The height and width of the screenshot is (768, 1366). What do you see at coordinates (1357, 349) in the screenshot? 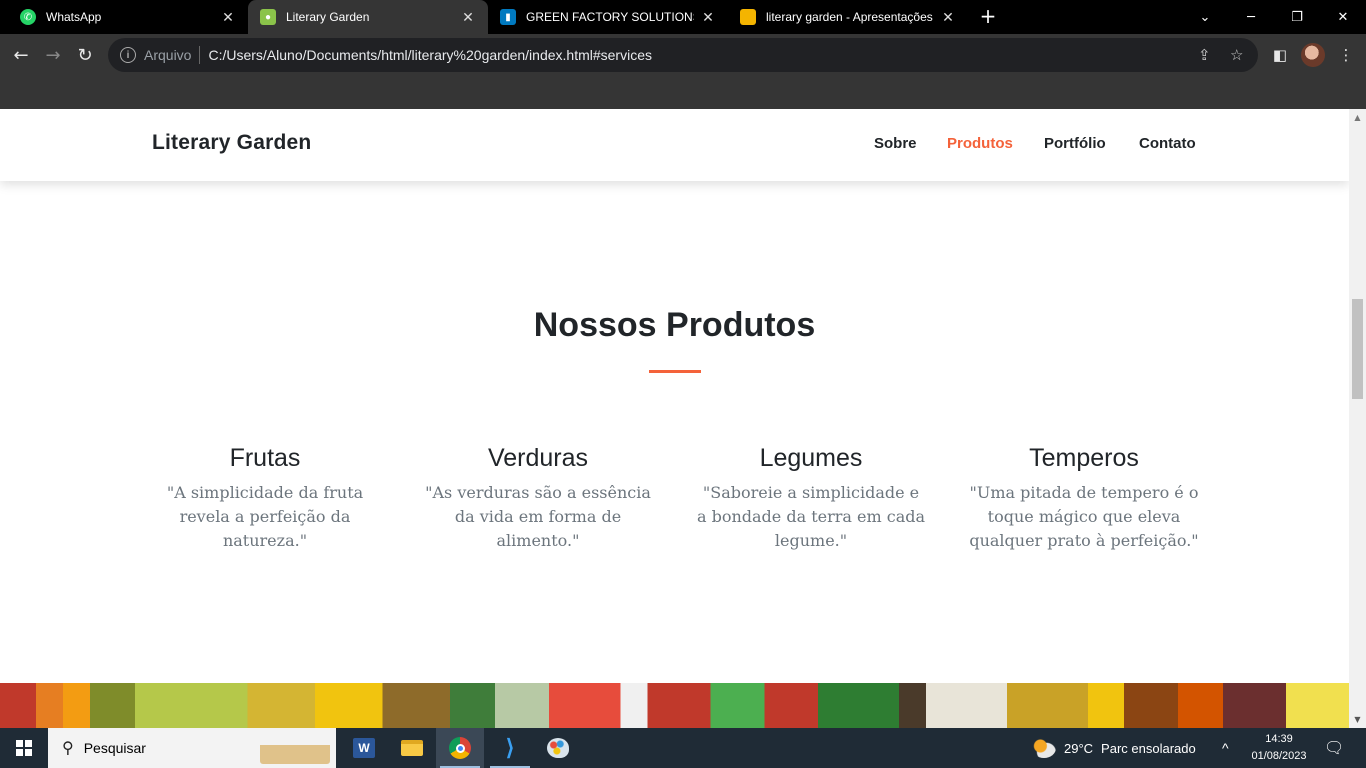
I see `scrollbar-thumb` at bounding box center [1357, 349].